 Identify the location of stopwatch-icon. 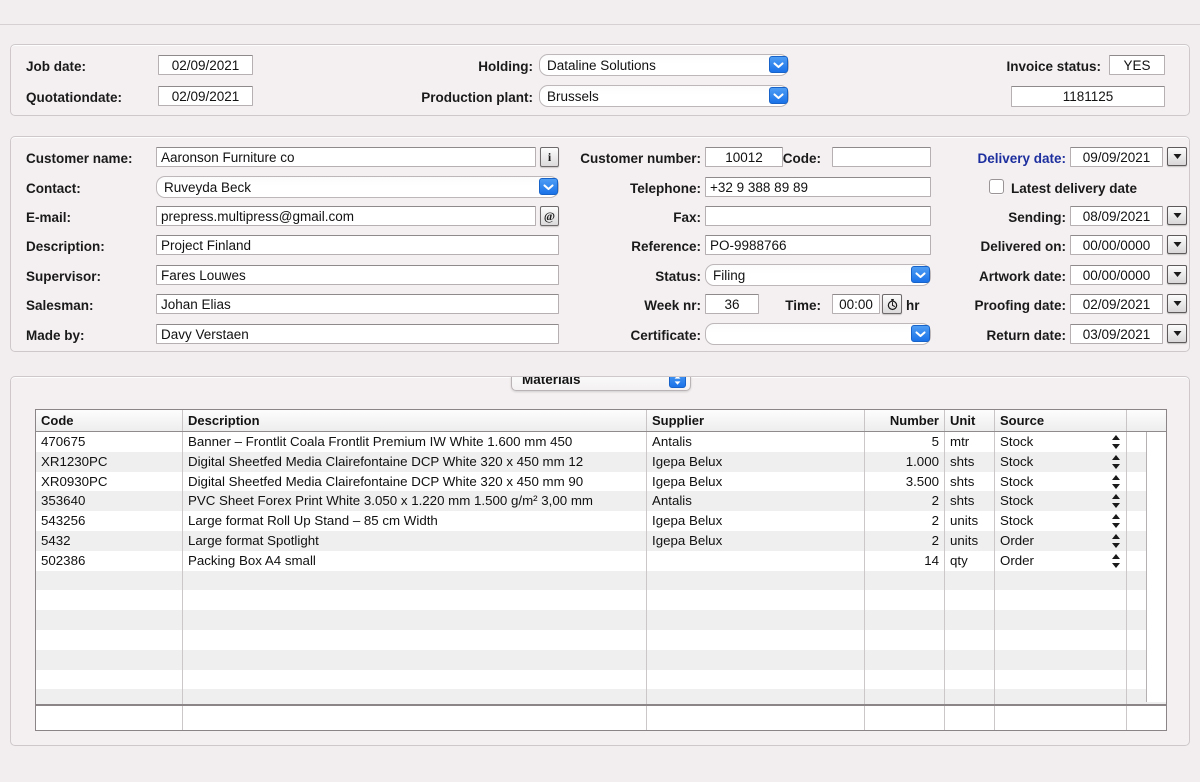
(892, 304).